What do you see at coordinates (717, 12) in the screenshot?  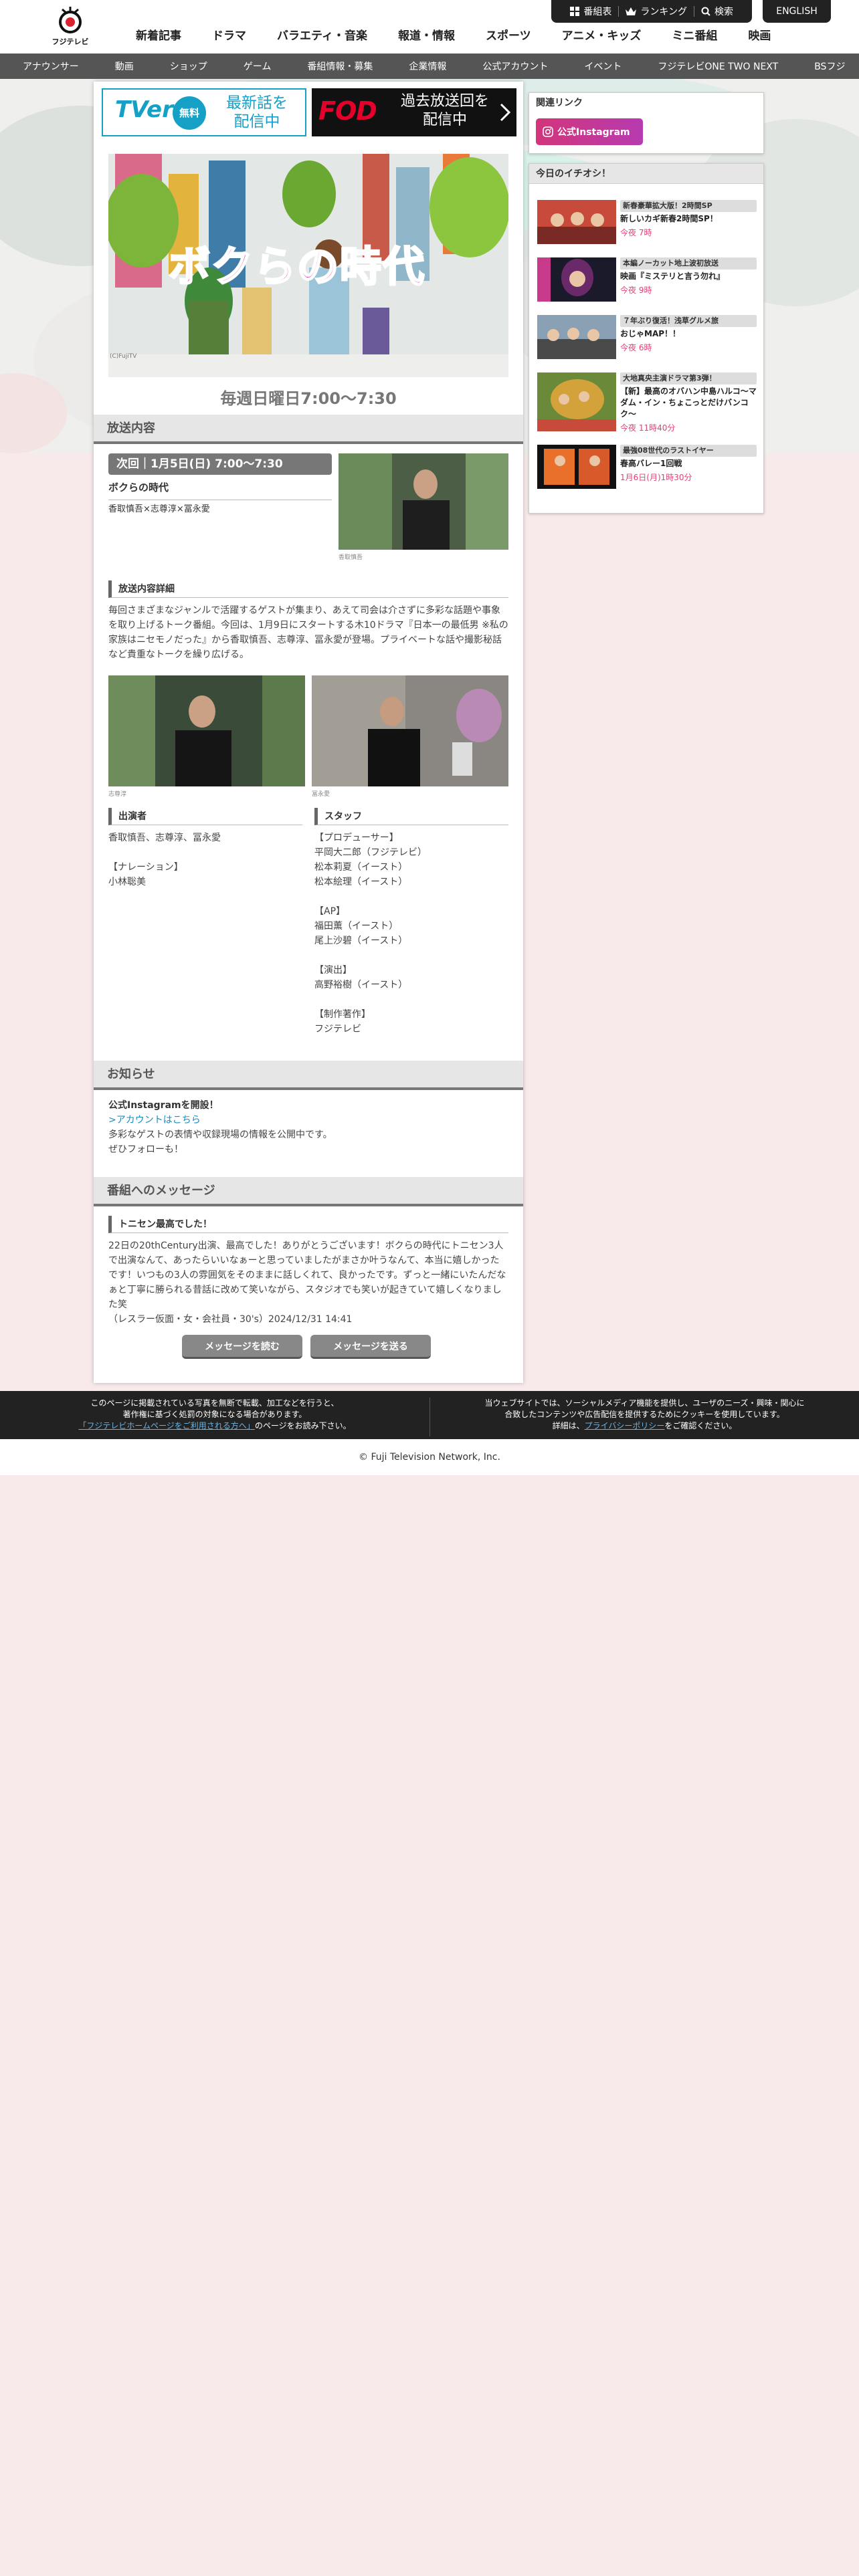 I see `search-link: 検索` at bounding box center [717, 12].